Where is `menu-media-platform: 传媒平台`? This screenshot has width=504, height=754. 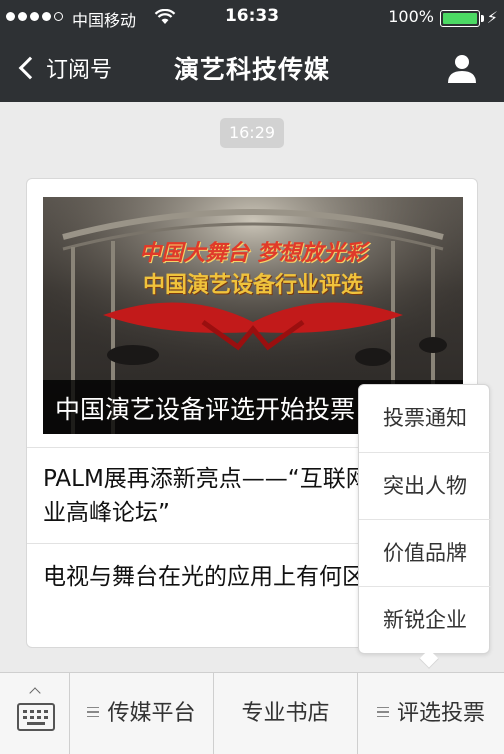
menu-media-platform: 传媒平台 is located at coordinates (142, 713).